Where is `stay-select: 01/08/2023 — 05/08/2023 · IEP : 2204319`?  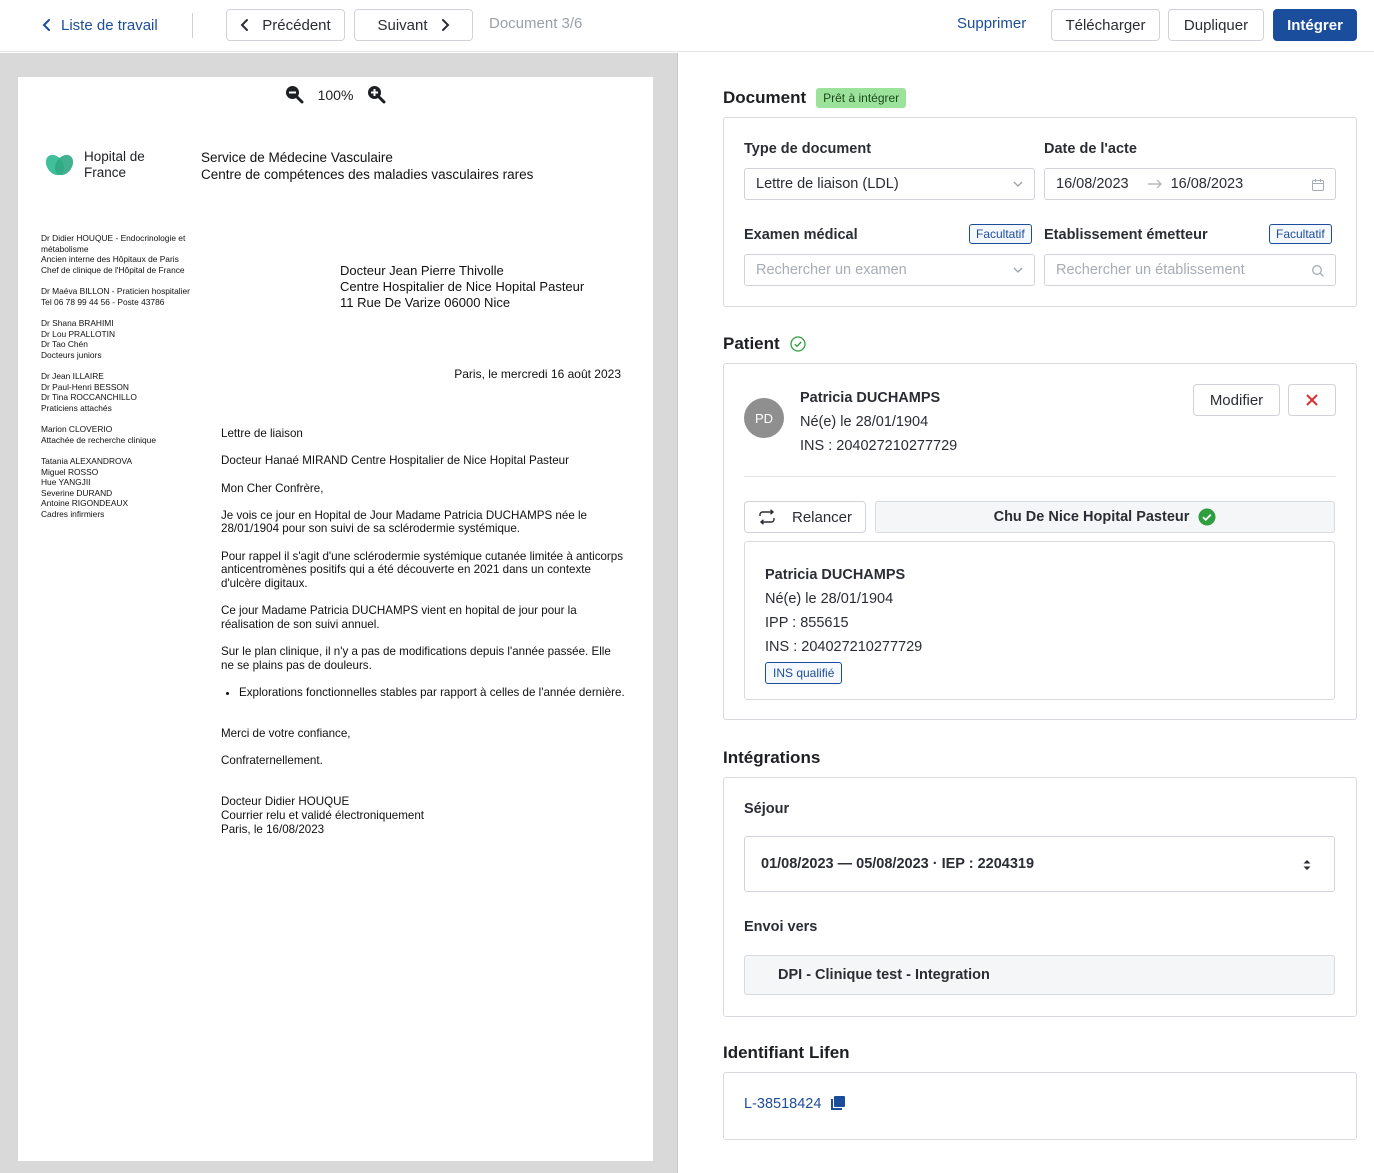
stay-select: 01/08/2023 — 05/08/2023 · IEP : 2204319 is located at coordinates (1039, 864).